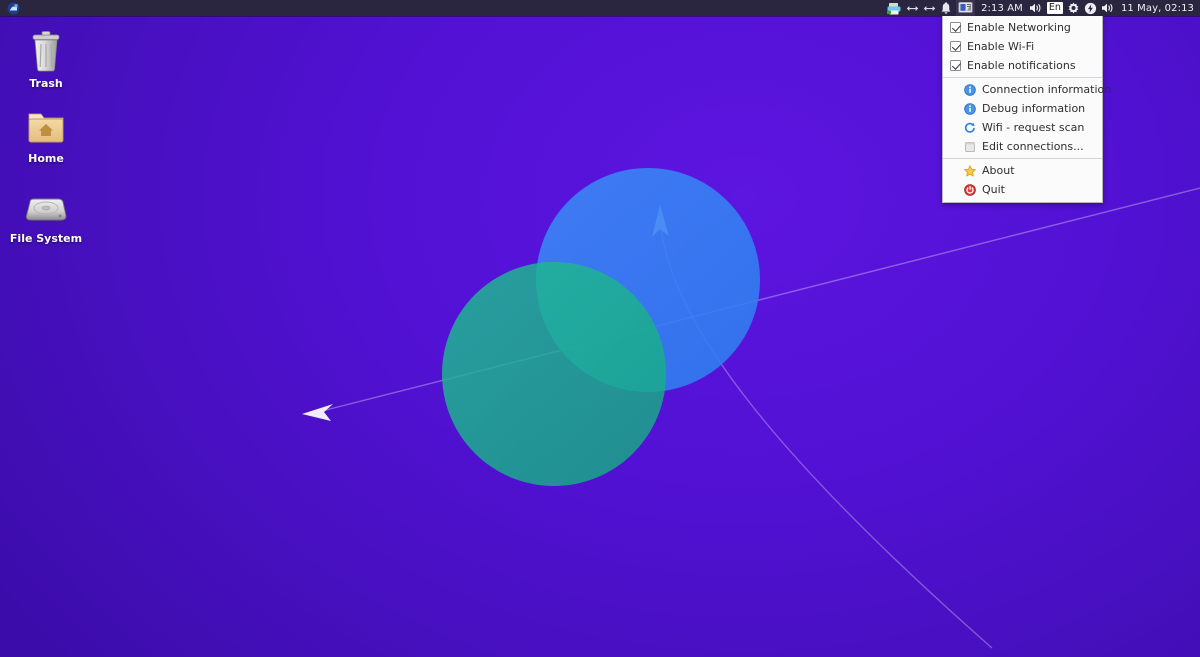 The image size is (1200, 657). What do you see at coordinates (1054, 8) in the screenshot?
I see `keyboard-layout-indicator: En` at bounding box center [1054, 8].